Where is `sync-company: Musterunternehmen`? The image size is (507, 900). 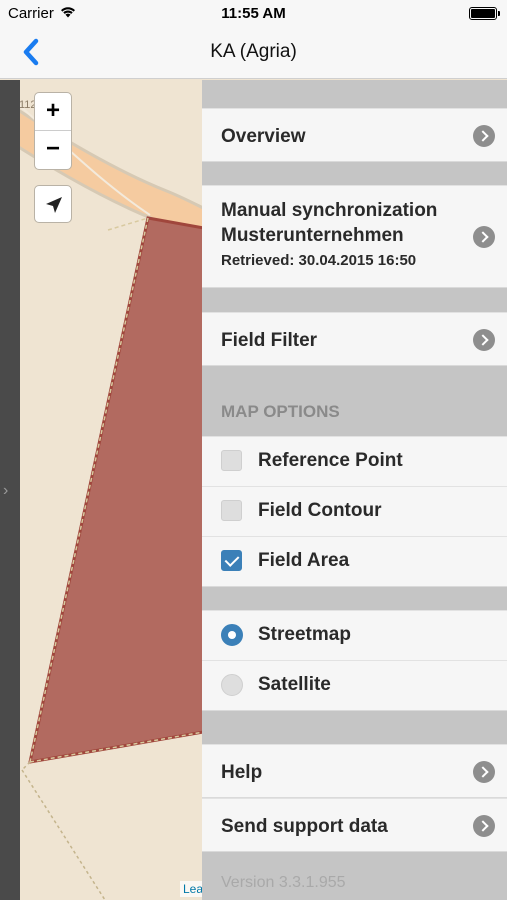 sync-company: Musterunternehmen is located at coordinates (312, 235).